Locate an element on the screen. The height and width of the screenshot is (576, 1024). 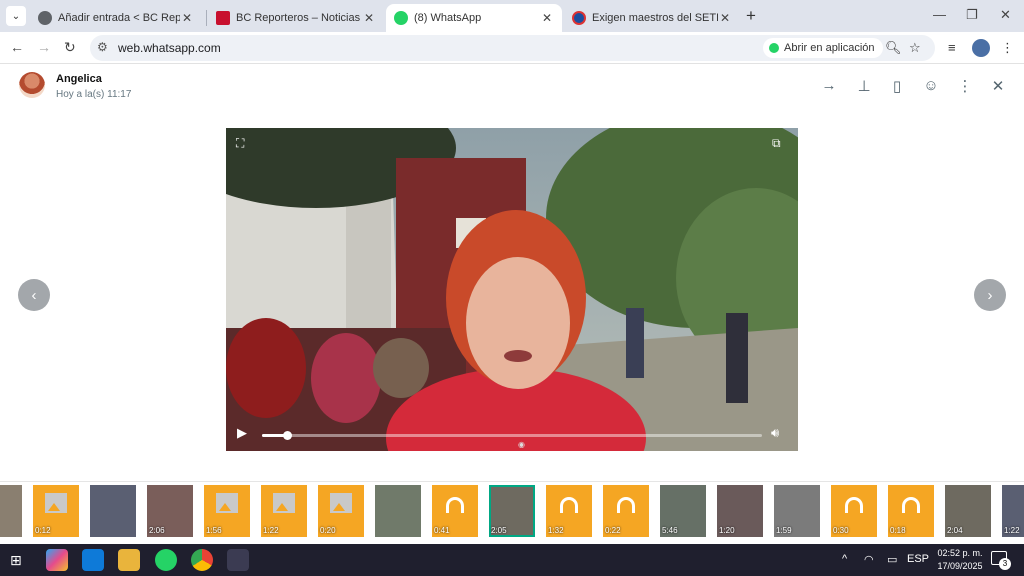
back-button: ← is located at coordinates (17, 47).